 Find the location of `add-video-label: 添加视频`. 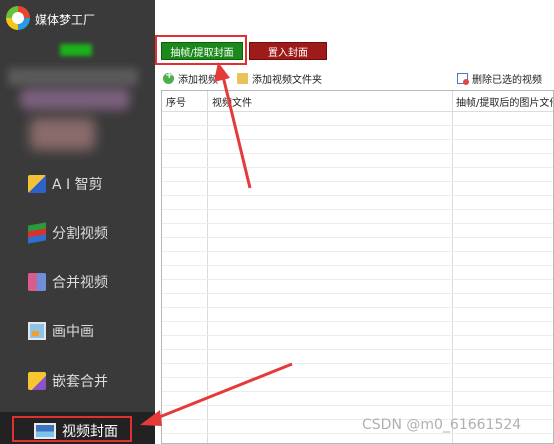

add-video-label: 添加视频 is located at coordinates (198, 80).